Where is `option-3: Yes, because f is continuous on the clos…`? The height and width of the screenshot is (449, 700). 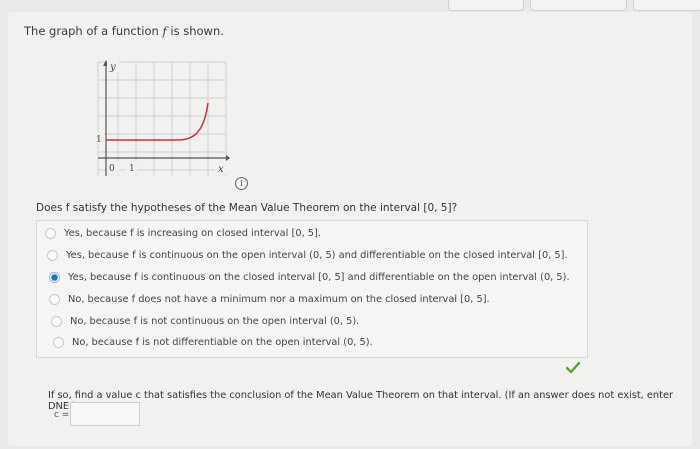 option-3: Yes, because f is continuous on the clos… is located at coordinates (309, 277).